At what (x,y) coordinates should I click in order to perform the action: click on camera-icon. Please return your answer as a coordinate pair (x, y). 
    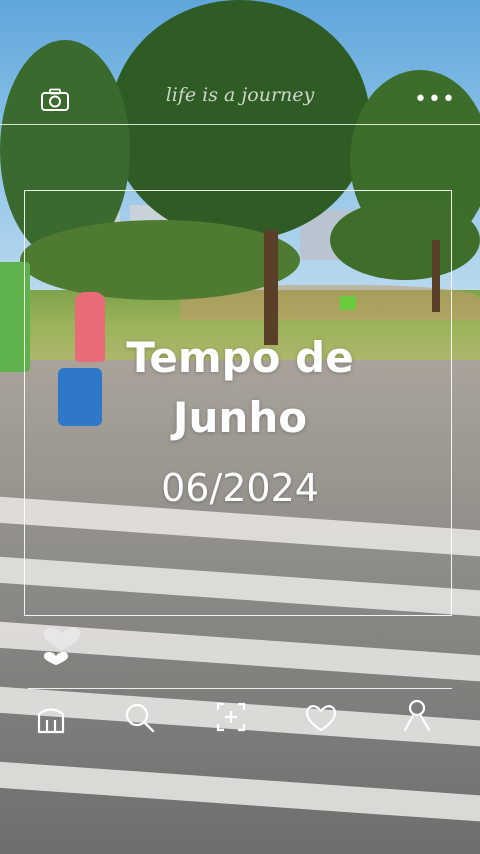
    Looking at the image, I should click on (55, 100).